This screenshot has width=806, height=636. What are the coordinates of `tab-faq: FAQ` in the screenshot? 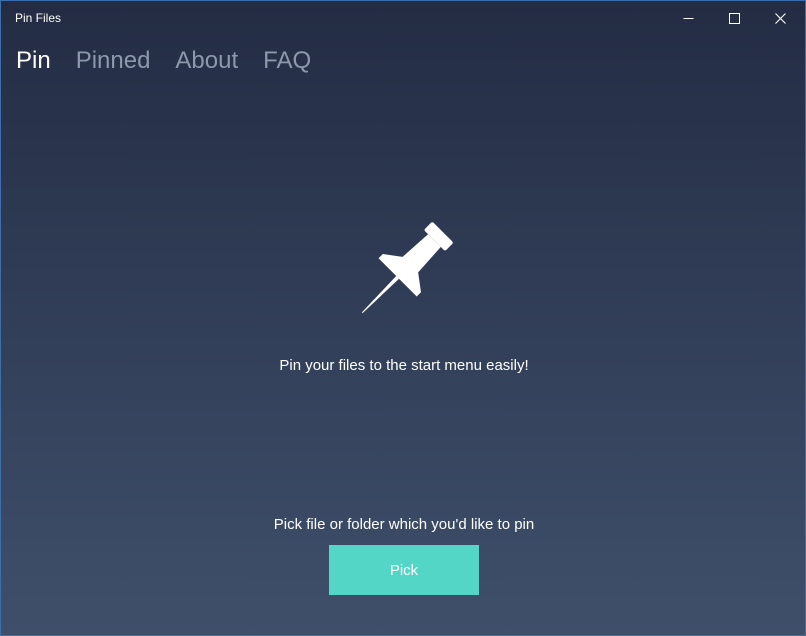 It's located at (287, 62).